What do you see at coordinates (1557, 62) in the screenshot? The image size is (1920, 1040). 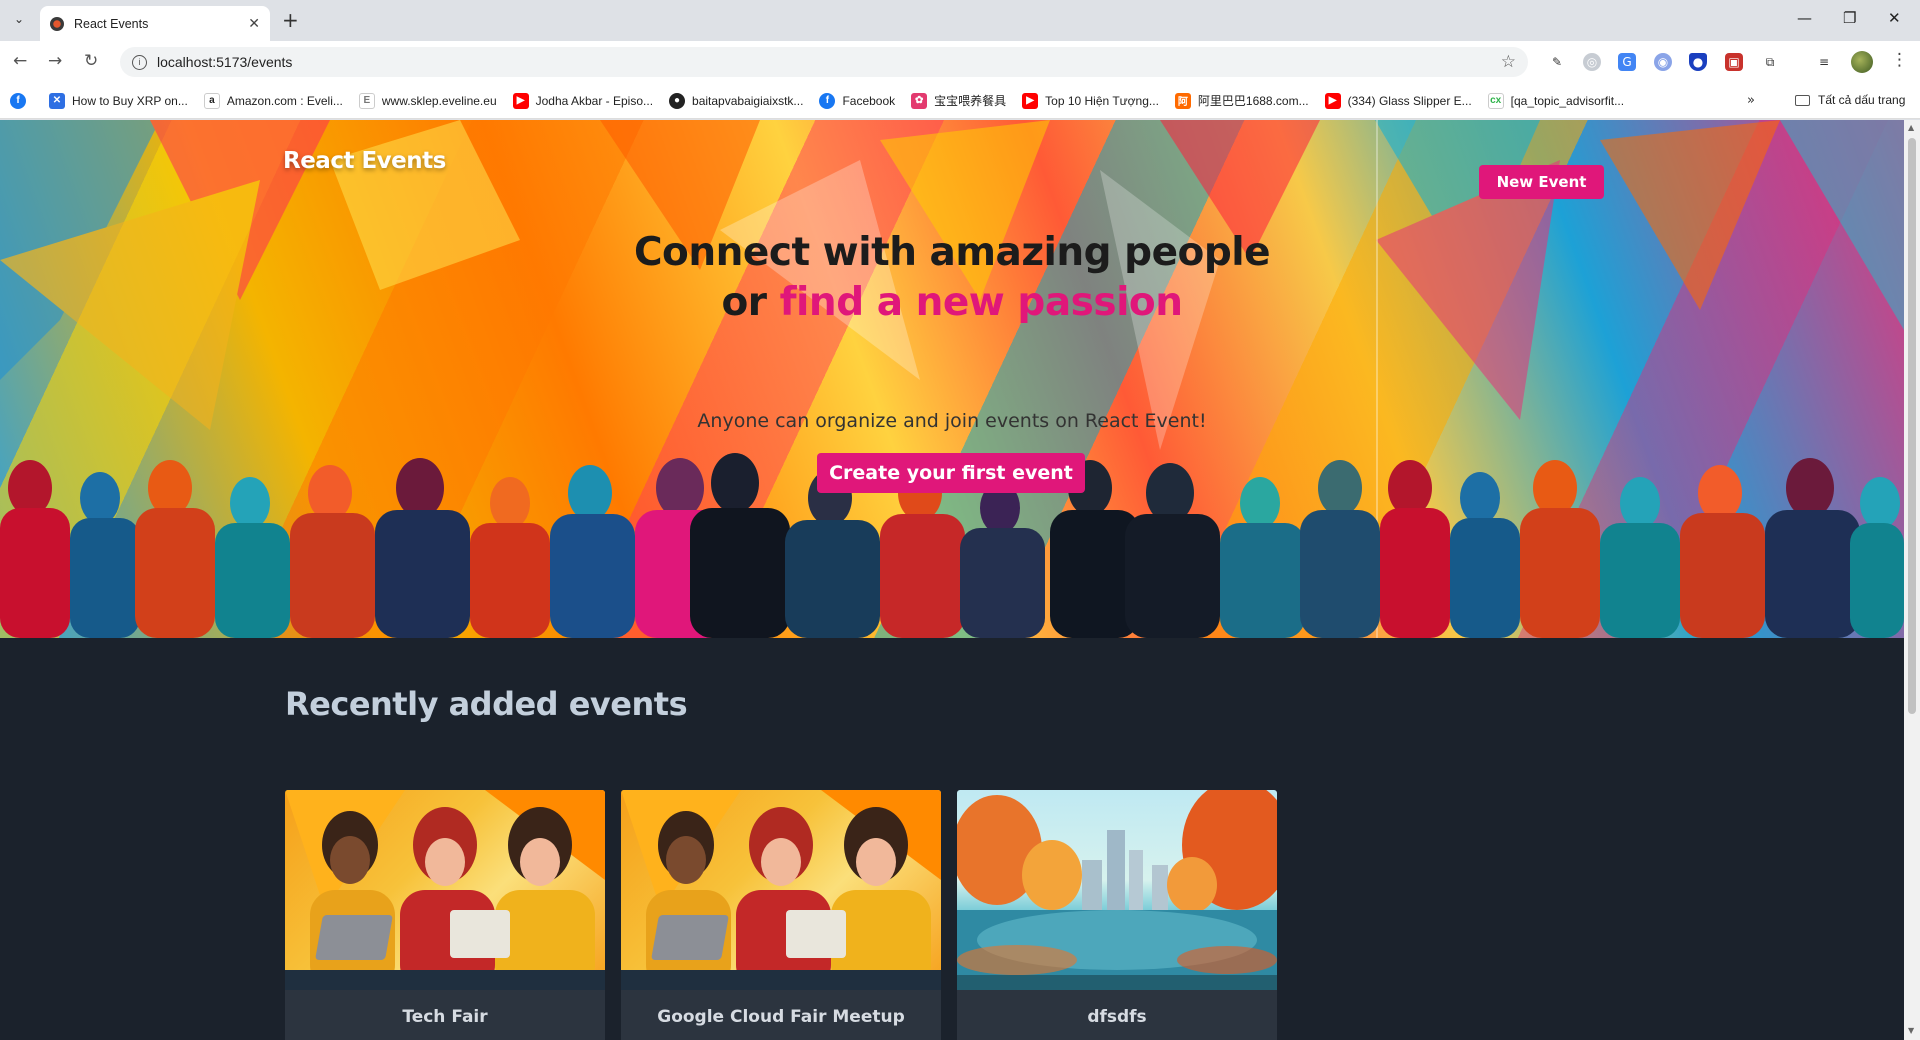 I see `pen-extension-icon: ✎` at bounding box center [1557, 62].